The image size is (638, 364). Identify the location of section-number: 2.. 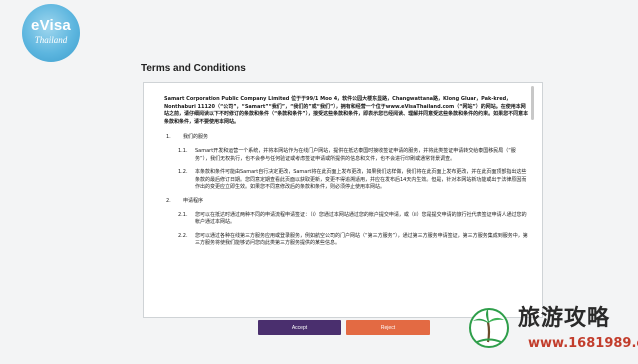
(168, 200).